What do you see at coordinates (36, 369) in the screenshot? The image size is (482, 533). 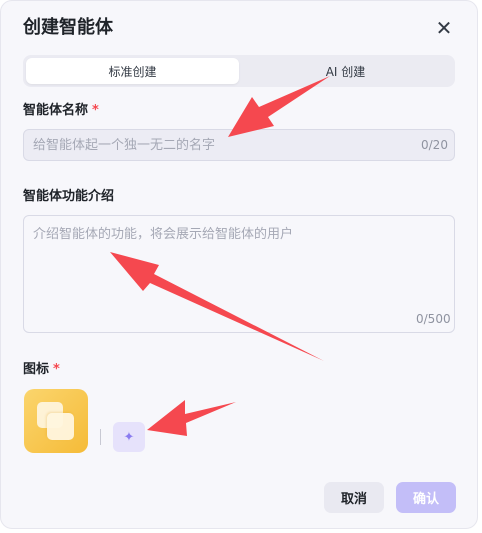 I see `icon-label-text: 图标` at bounding box center [36, 369].